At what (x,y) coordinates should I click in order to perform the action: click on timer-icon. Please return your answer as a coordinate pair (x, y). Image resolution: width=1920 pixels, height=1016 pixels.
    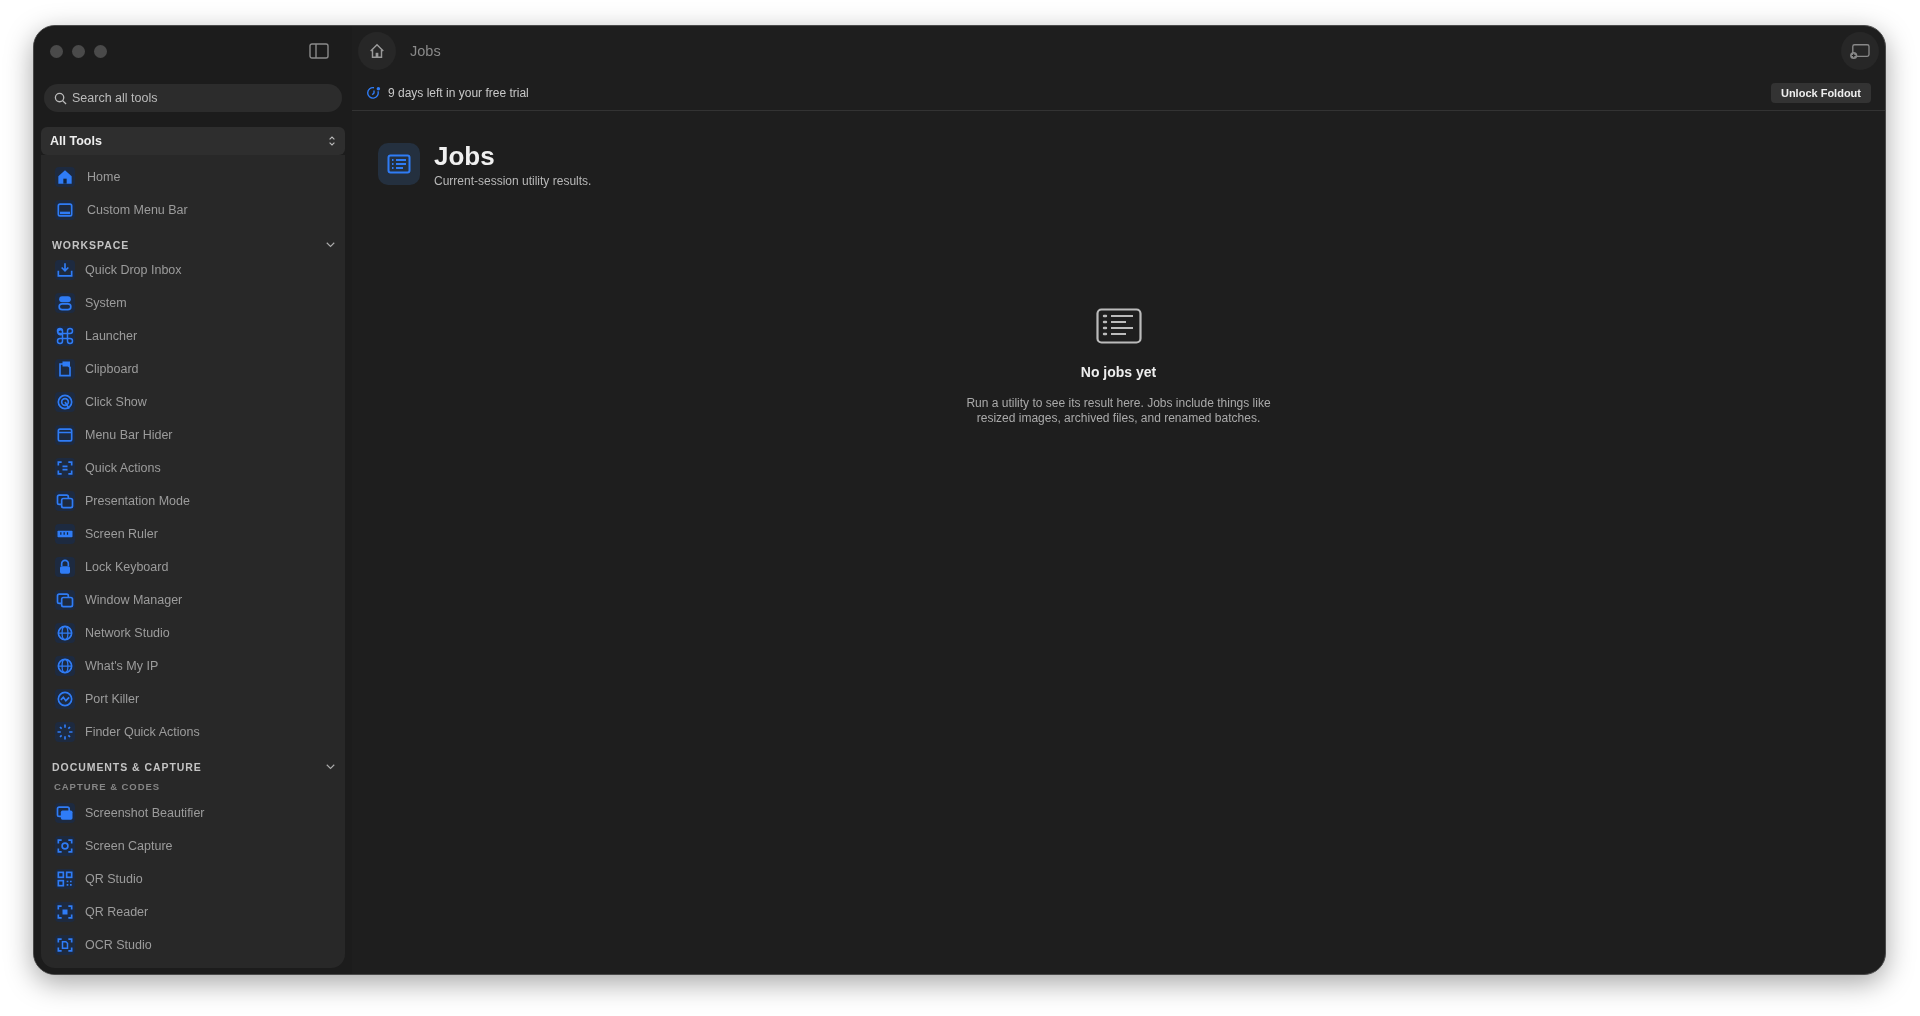
    Looking at the image, I should click on (374, 93).